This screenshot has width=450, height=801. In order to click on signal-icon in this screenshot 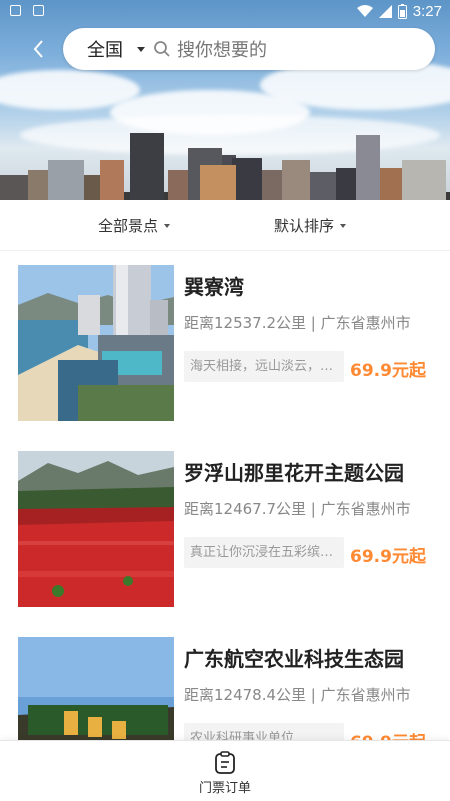, I will do `click(385, 11)`.